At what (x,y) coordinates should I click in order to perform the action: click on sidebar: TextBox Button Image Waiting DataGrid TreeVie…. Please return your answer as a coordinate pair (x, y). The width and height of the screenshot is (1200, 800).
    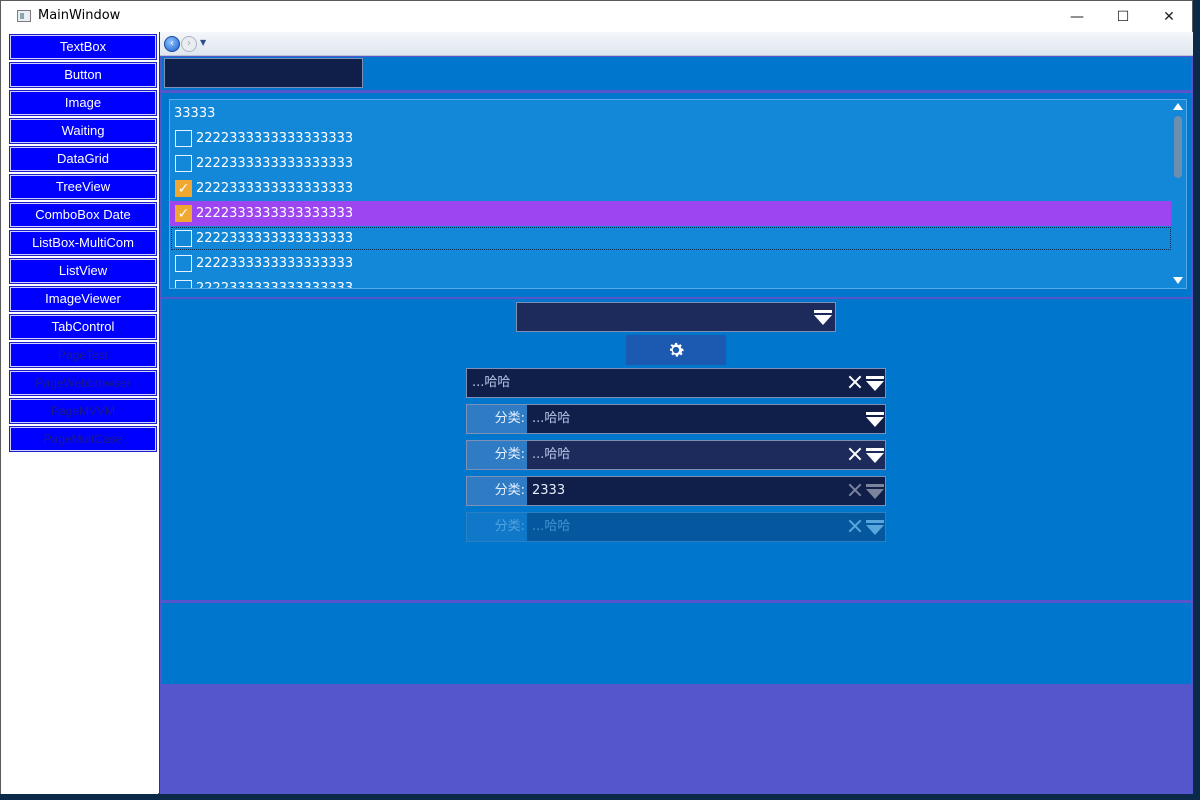
    Looking at the image, I should click on (79, 413).